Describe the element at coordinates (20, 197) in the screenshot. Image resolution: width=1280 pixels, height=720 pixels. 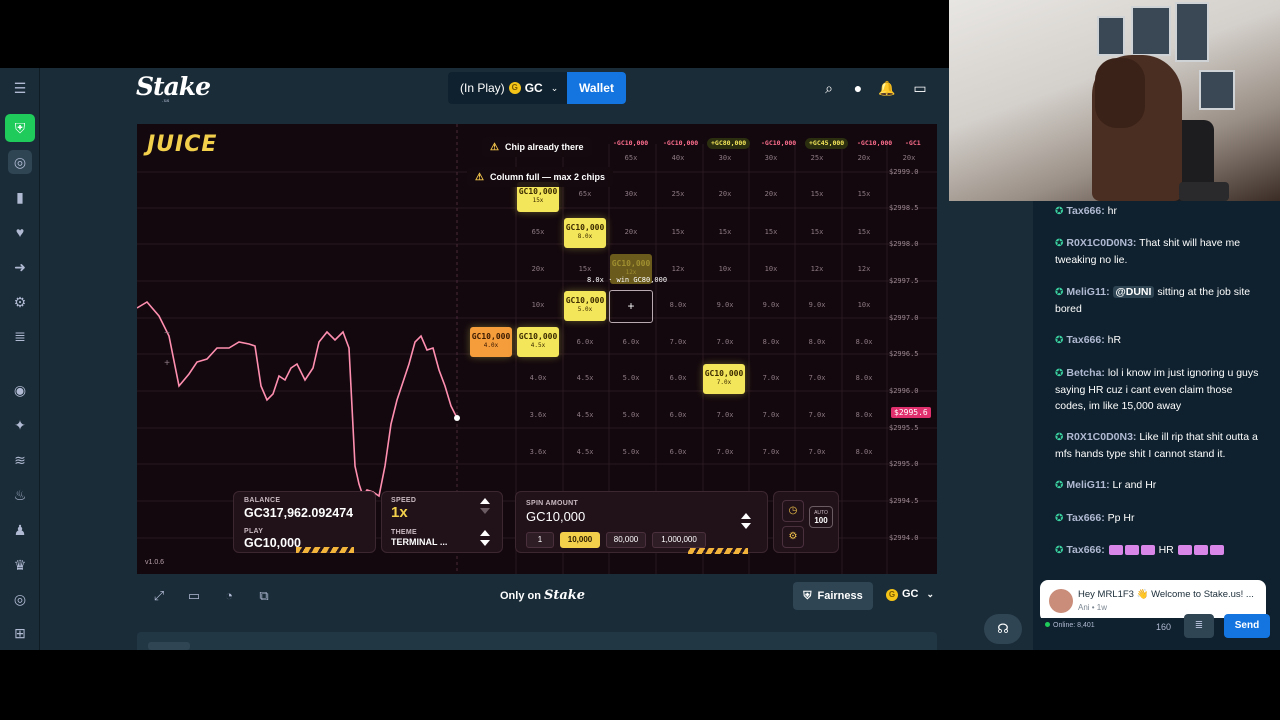
I see `bookmark-icon: ▮` at that location.